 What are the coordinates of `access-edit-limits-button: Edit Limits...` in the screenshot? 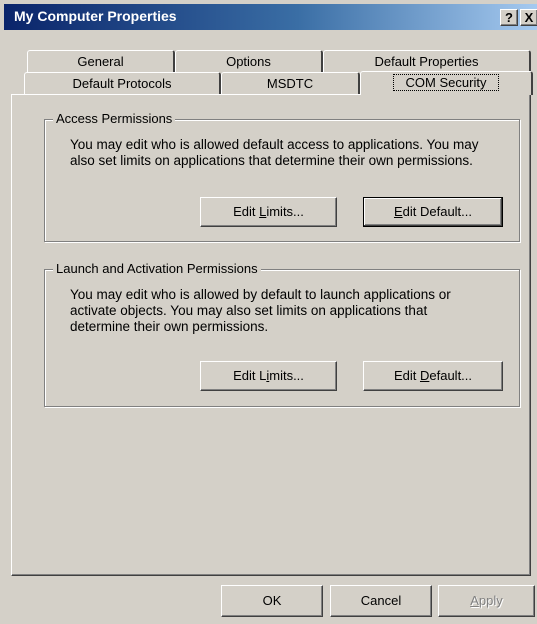 It's located at (268, 212).